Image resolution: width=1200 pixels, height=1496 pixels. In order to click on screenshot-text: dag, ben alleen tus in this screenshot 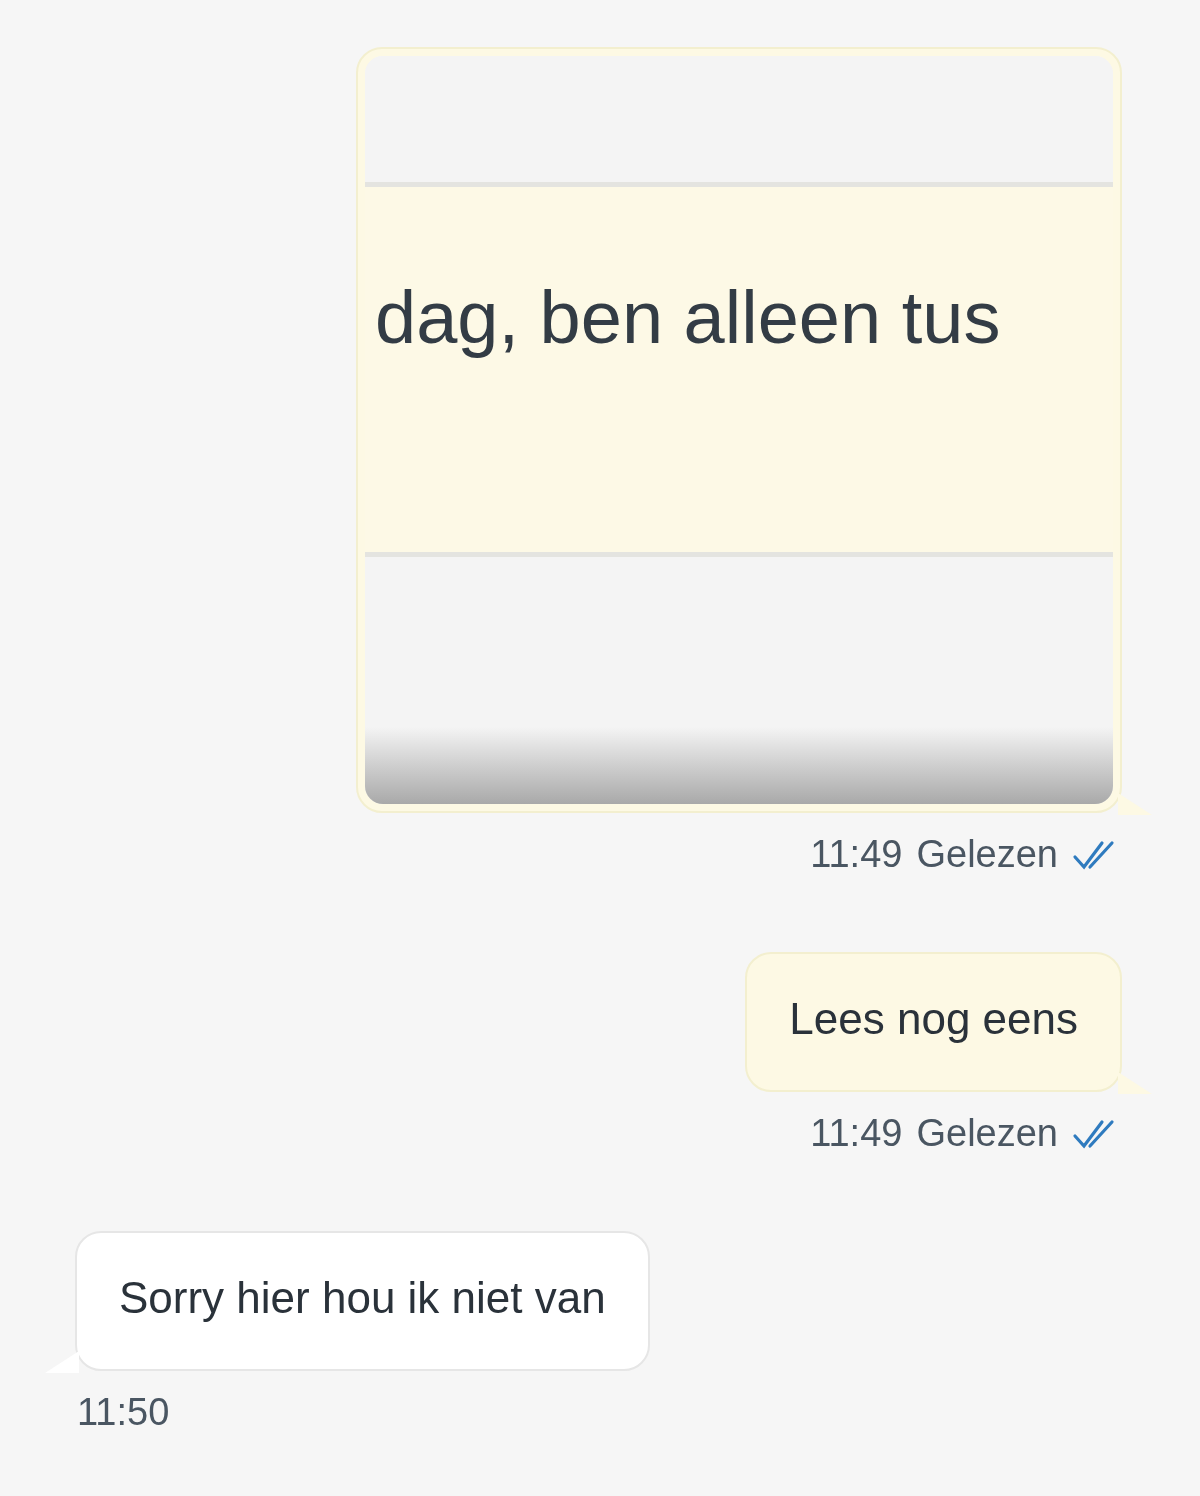, I will do `click(687, 317)`.